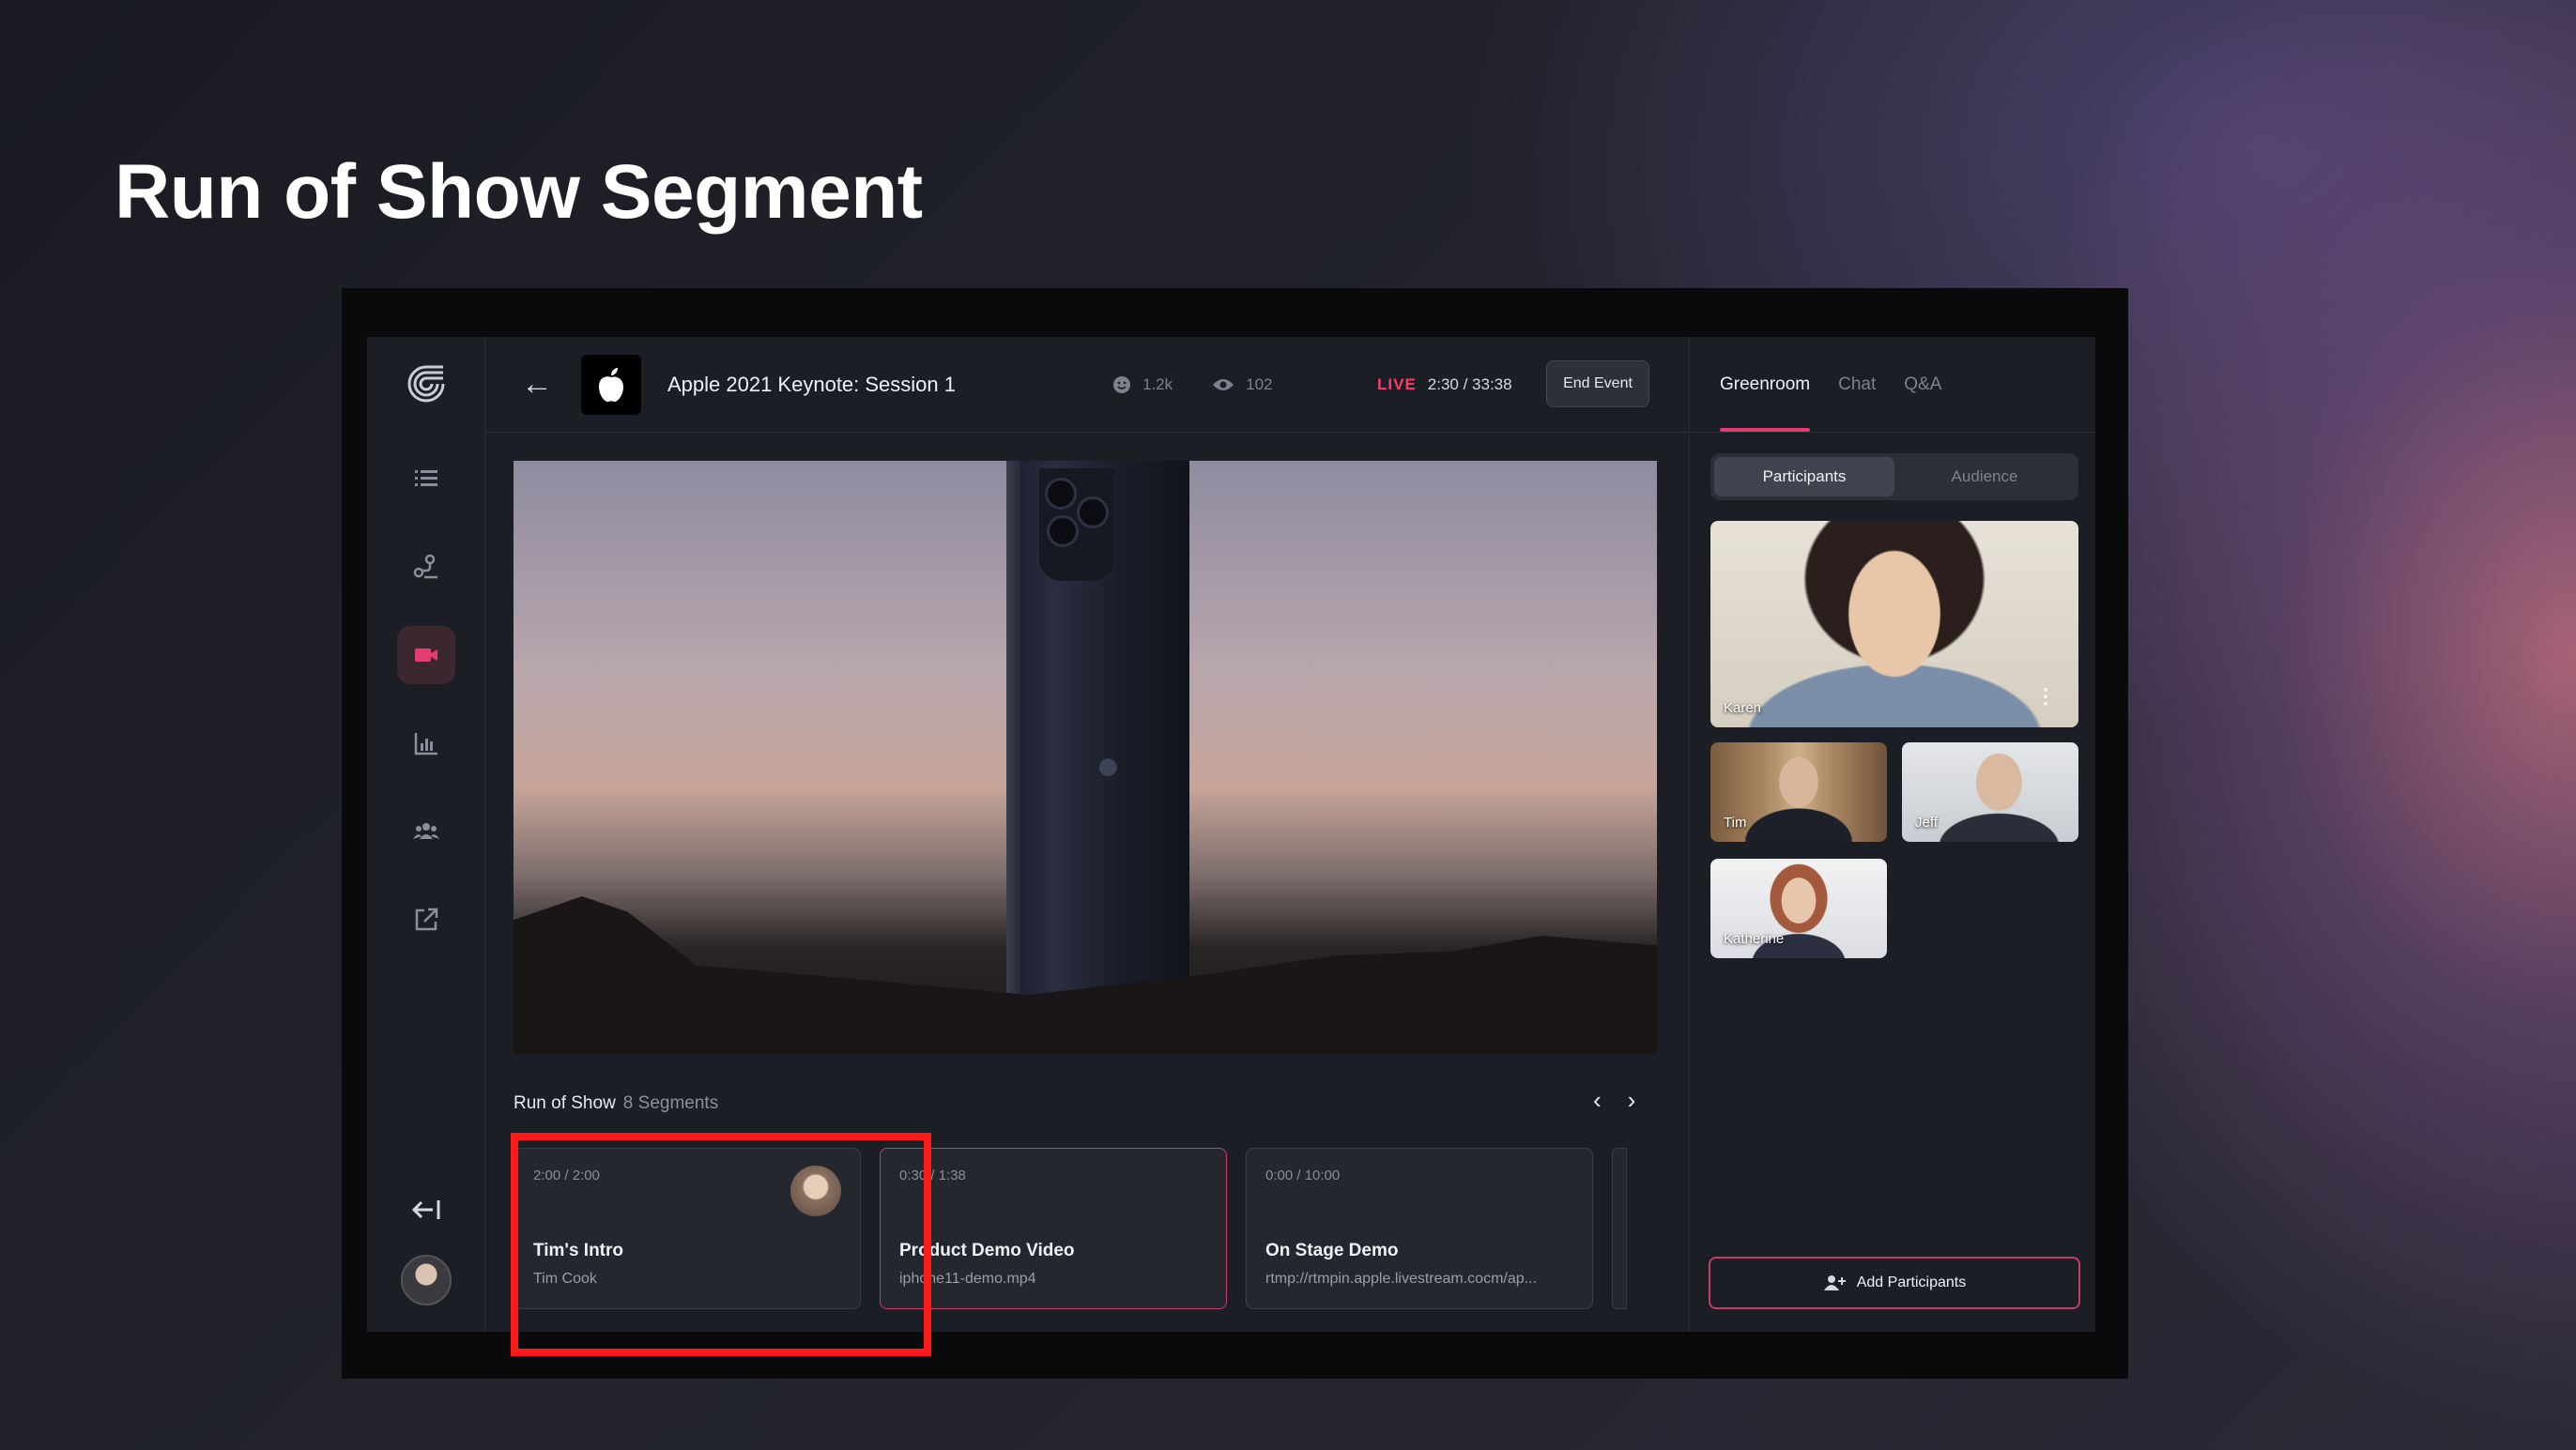 Image resolution: width=2576 pixels, height=1450 pixels. What do you see at coordinates (1598, 1100) in the screenshot?
I see `chevron-left-icon: ‹` at bounding box center [1598, 1100].